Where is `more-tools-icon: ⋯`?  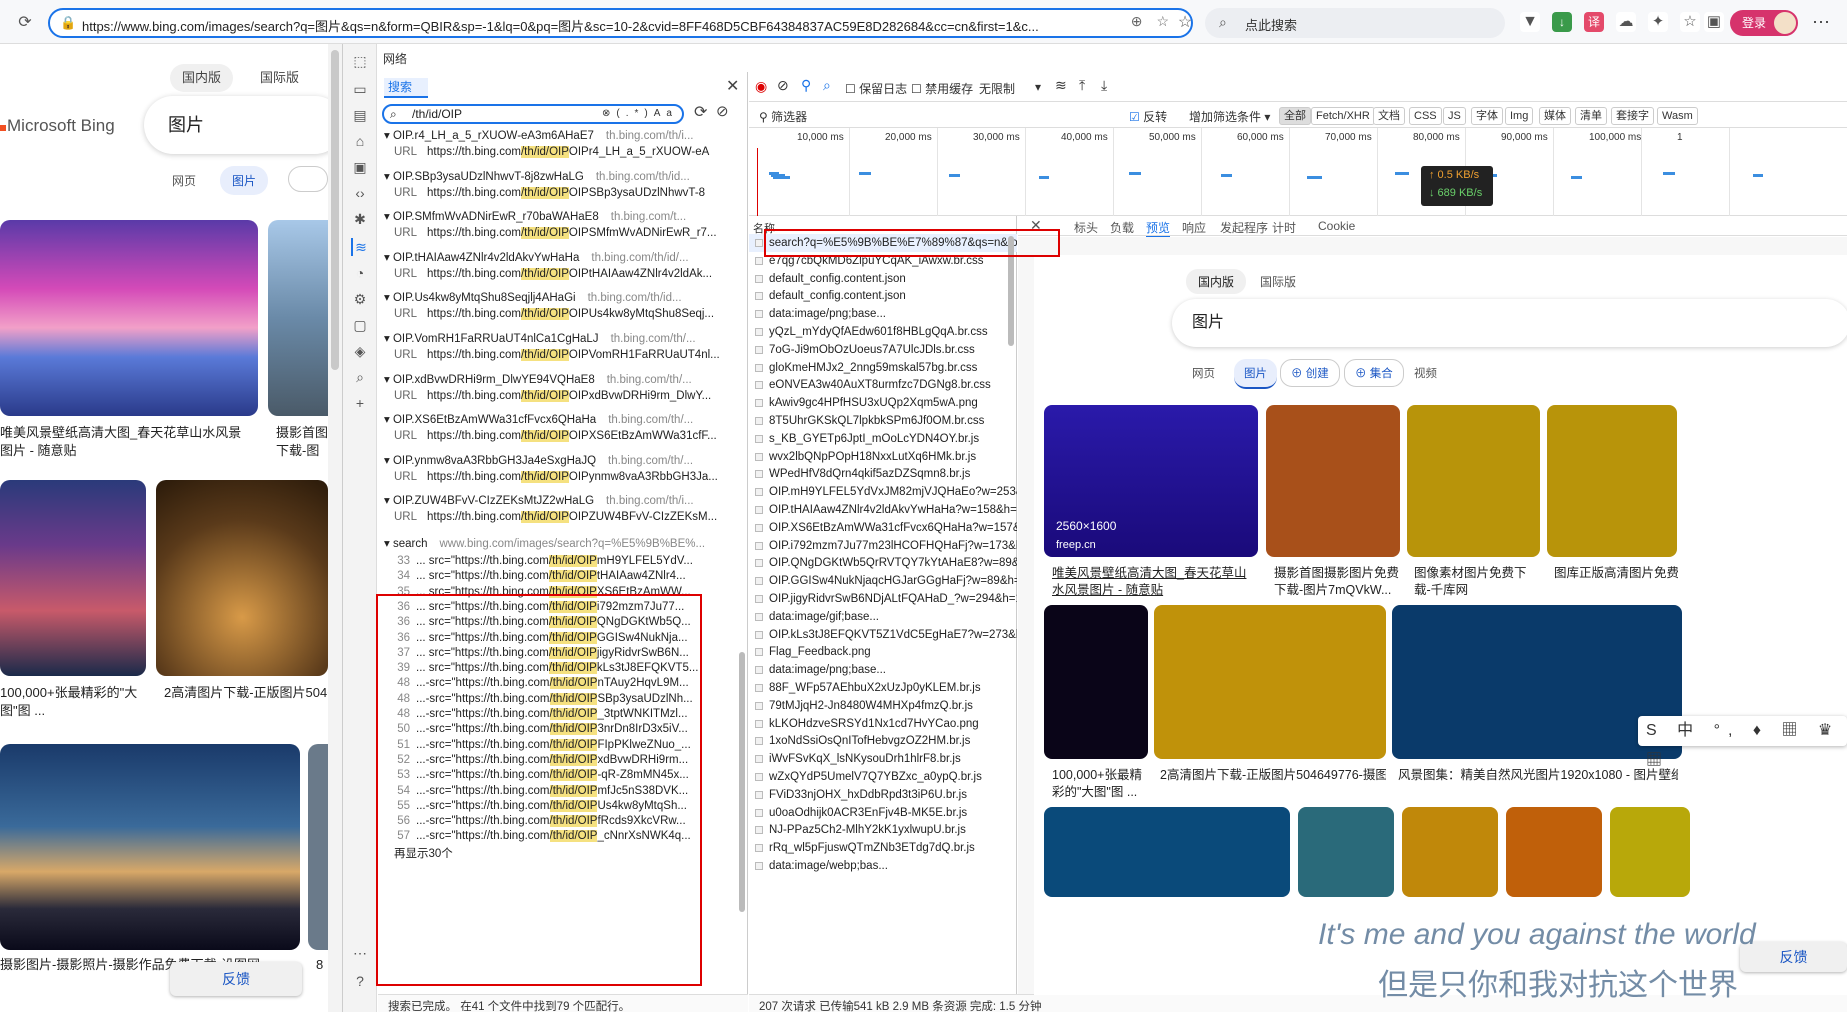
more-tools-icon: ⋯ is located at coordinates (360, 953).